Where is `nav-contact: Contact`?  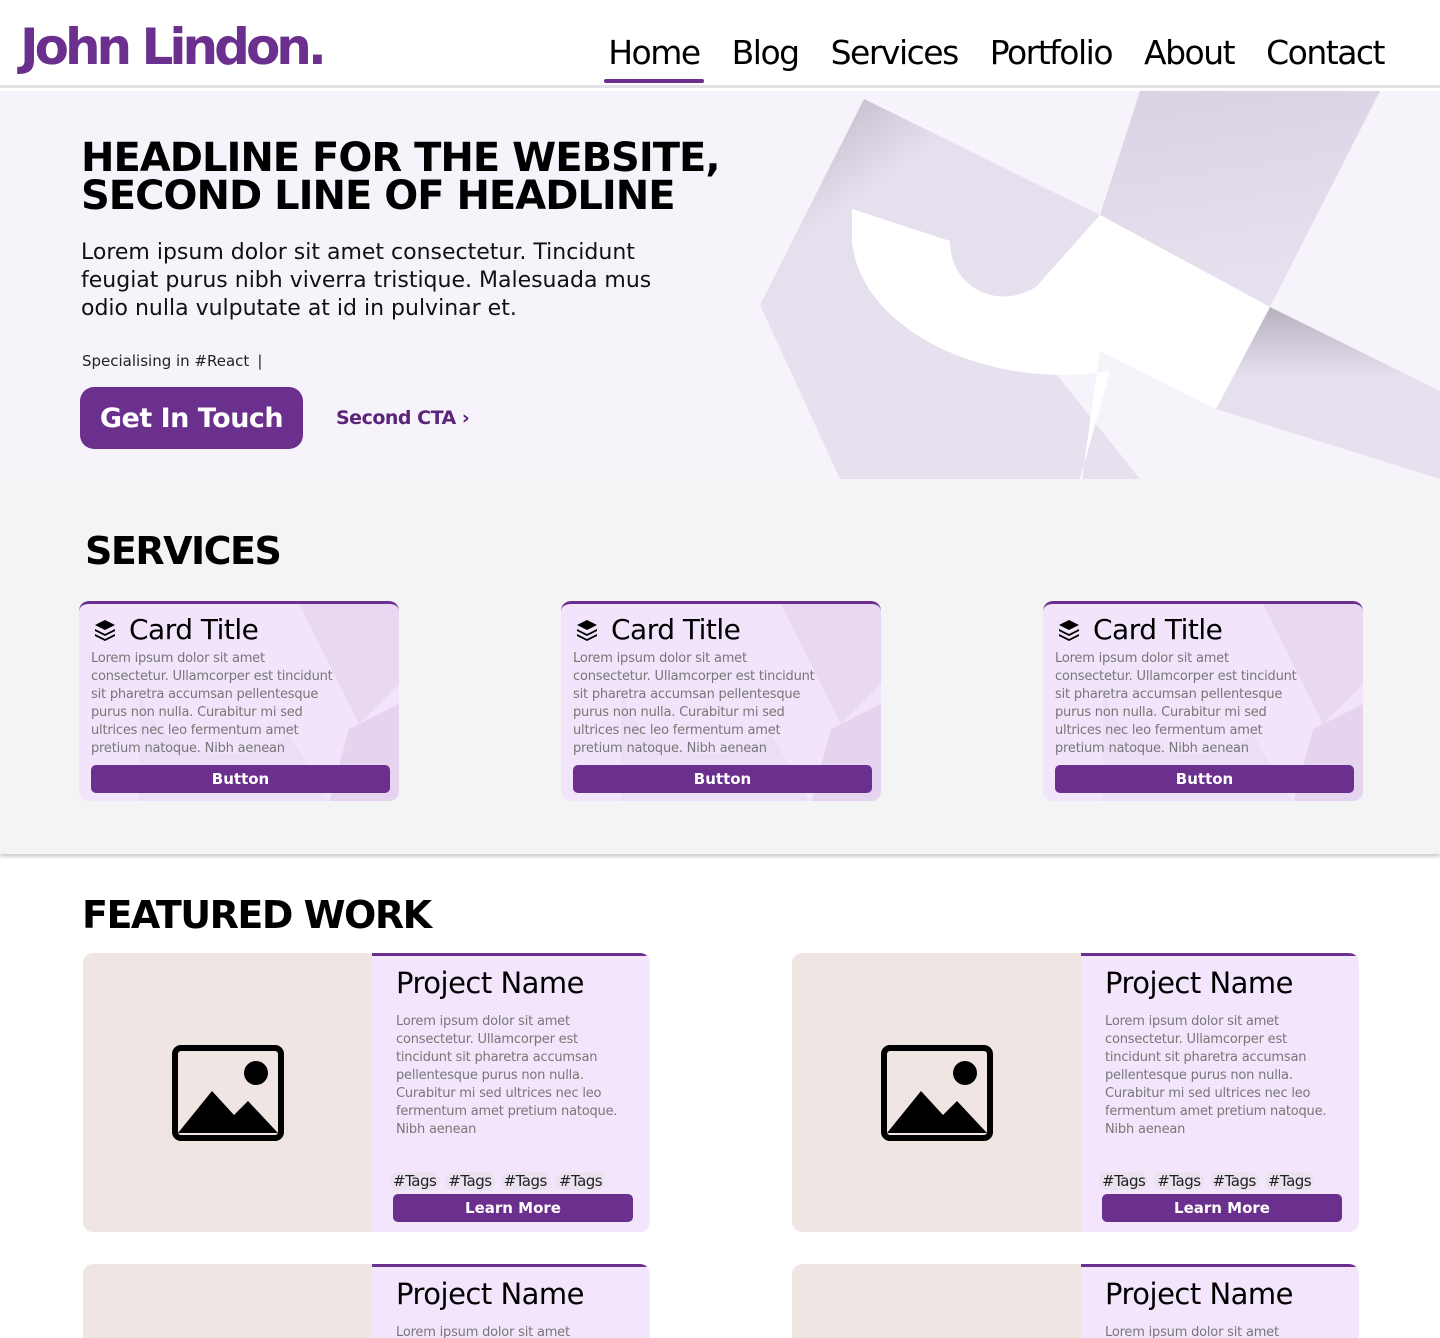
nav-contact: Contact is located at coordinates (1325, 52).